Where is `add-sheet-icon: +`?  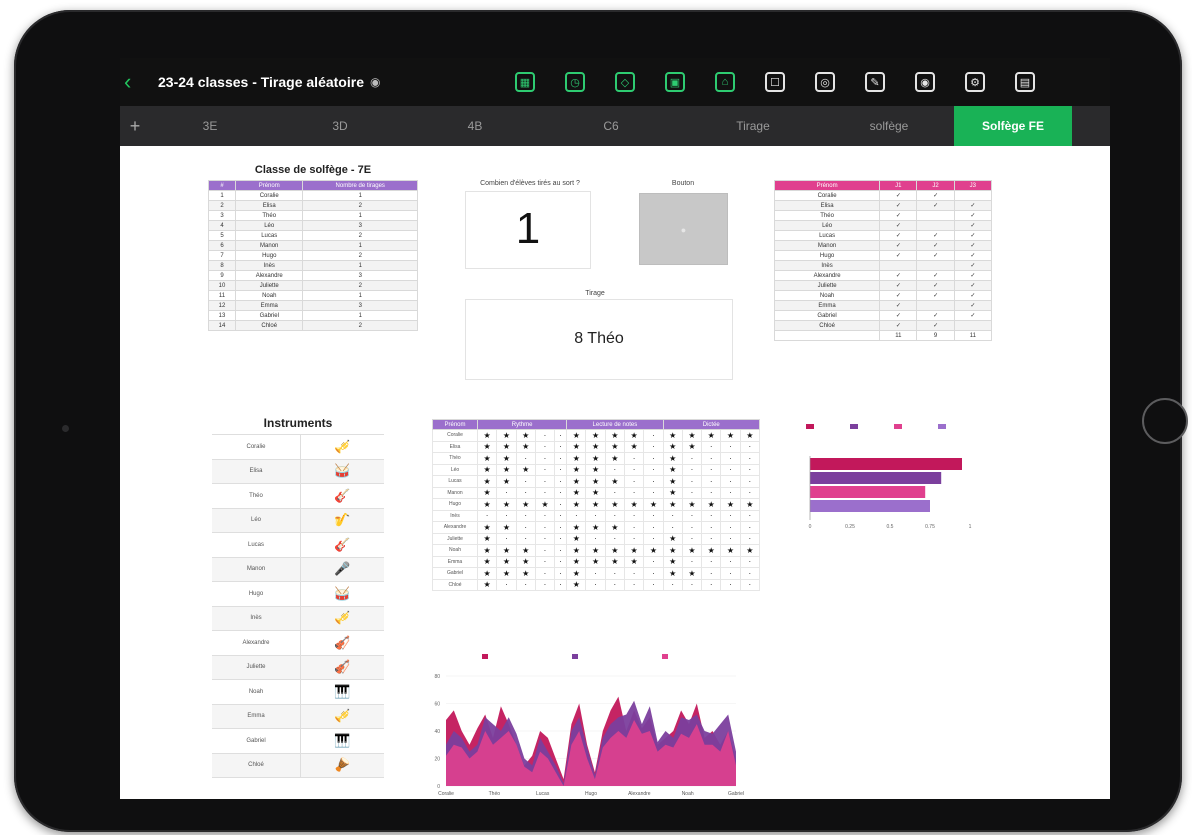 add-sheet-icon: + is located at coordinates (135, 126).